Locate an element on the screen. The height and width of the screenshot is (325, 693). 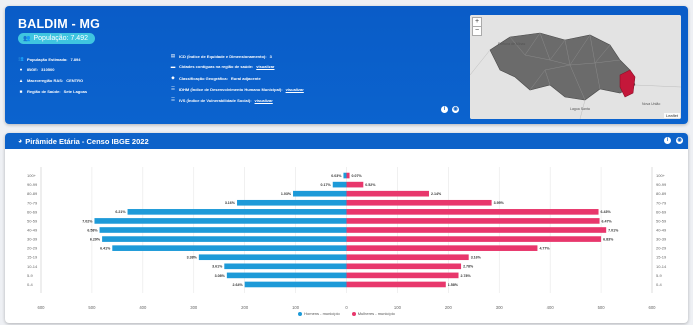
info-left-row-label: IBGE: is located at coordinates (33, 69).